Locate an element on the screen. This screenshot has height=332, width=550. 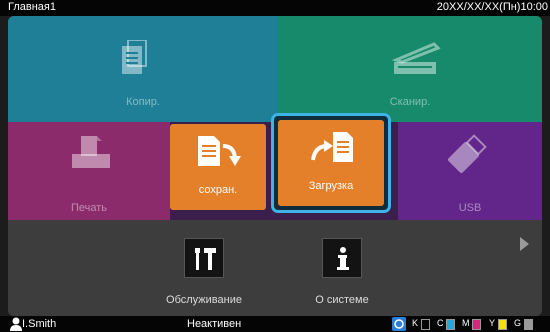
print-tile: Печать is located at coordinates (89, 171).